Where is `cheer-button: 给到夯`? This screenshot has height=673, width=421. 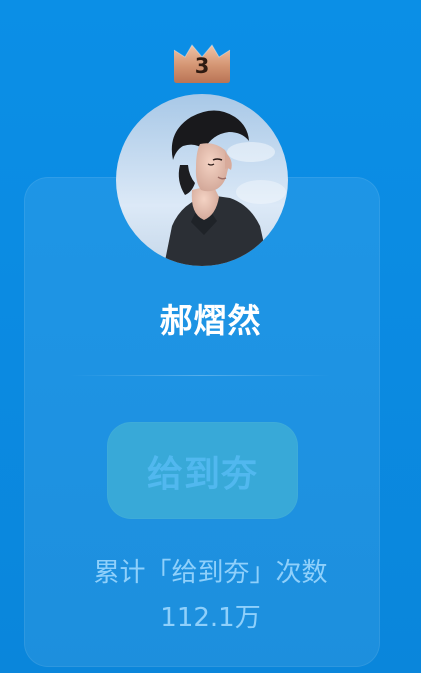
cheer-button: 给到夯 is located at coordinates (202, 470).